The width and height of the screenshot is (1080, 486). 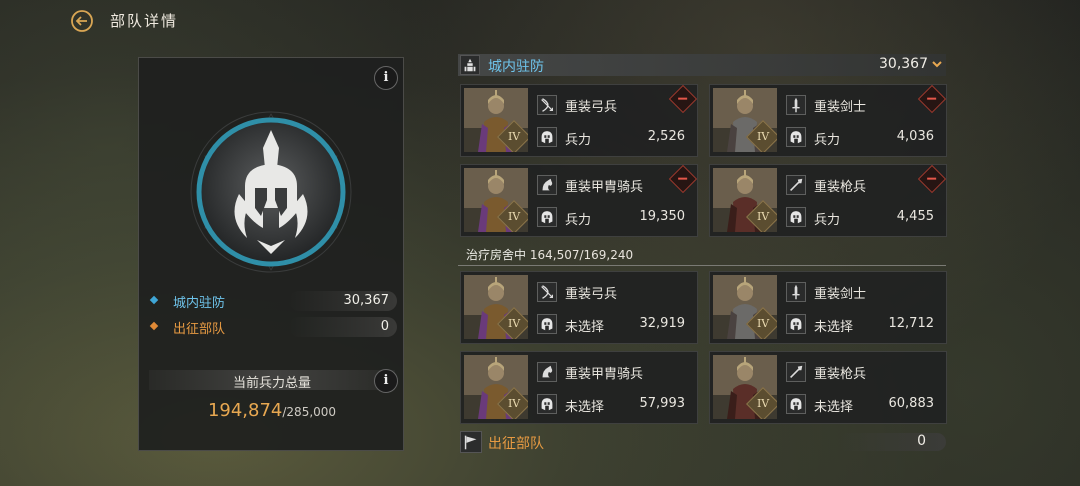 I want to click on info-icon: i, so click(x=386, y=78).